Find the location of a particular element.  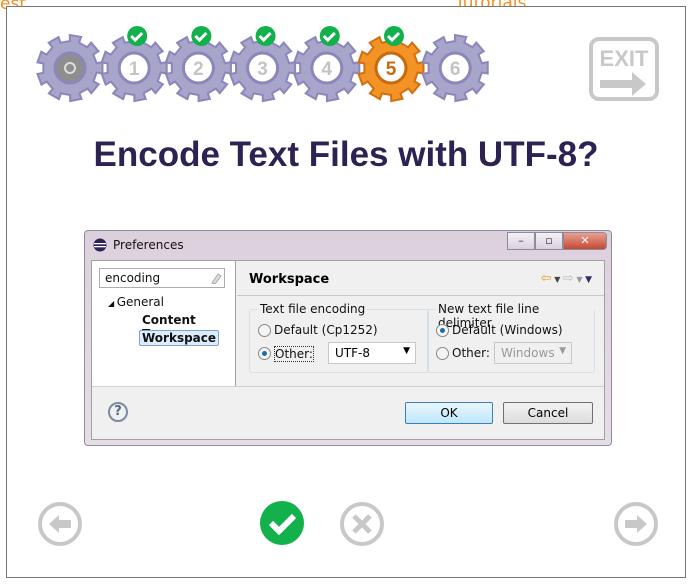

step-gear-intro is located at coordinates (70, 68).